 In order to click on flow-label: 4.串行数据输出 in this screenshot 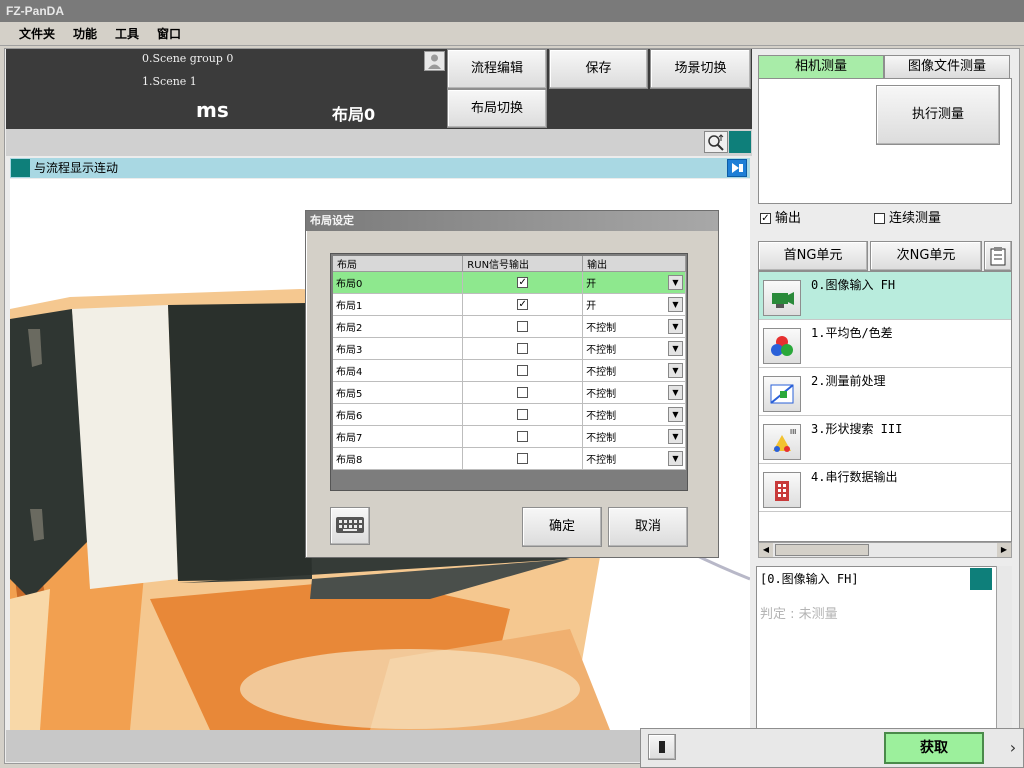, I will do `click(854, 477)`.